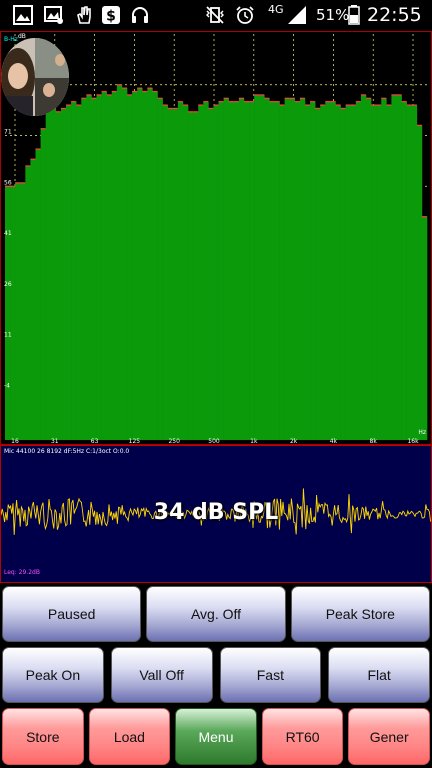 This screenshot has width=432, height=768. I want to click on fast-label: Fast, so click(270, 675).